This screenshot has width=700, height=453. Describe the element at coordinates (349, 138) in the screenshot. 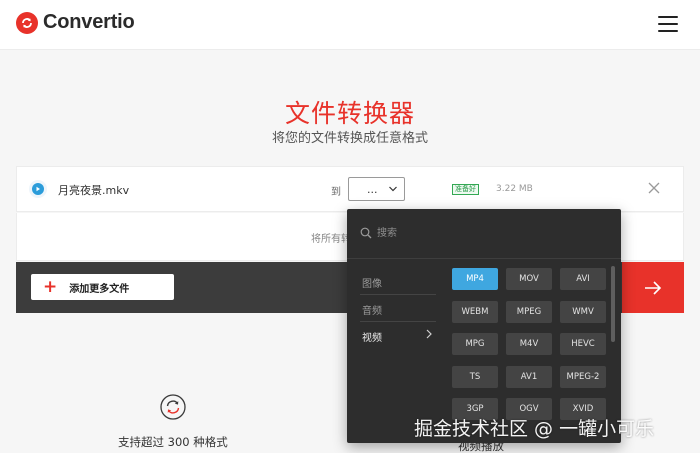

I see `page-subtitle: 将您的文件转换成任意格式` at that location.